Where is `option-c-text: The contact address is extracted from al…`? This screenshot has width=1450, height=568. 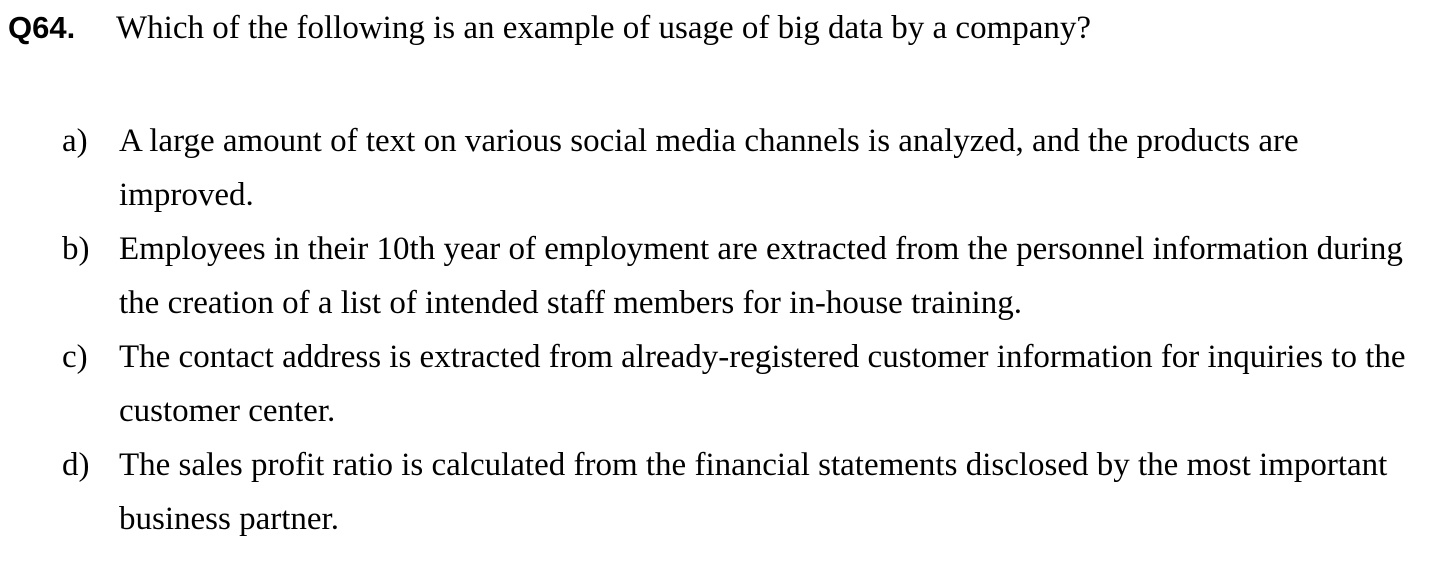
option-c-text: The contact address is extracted from al… is located at coordinates (762, 384).